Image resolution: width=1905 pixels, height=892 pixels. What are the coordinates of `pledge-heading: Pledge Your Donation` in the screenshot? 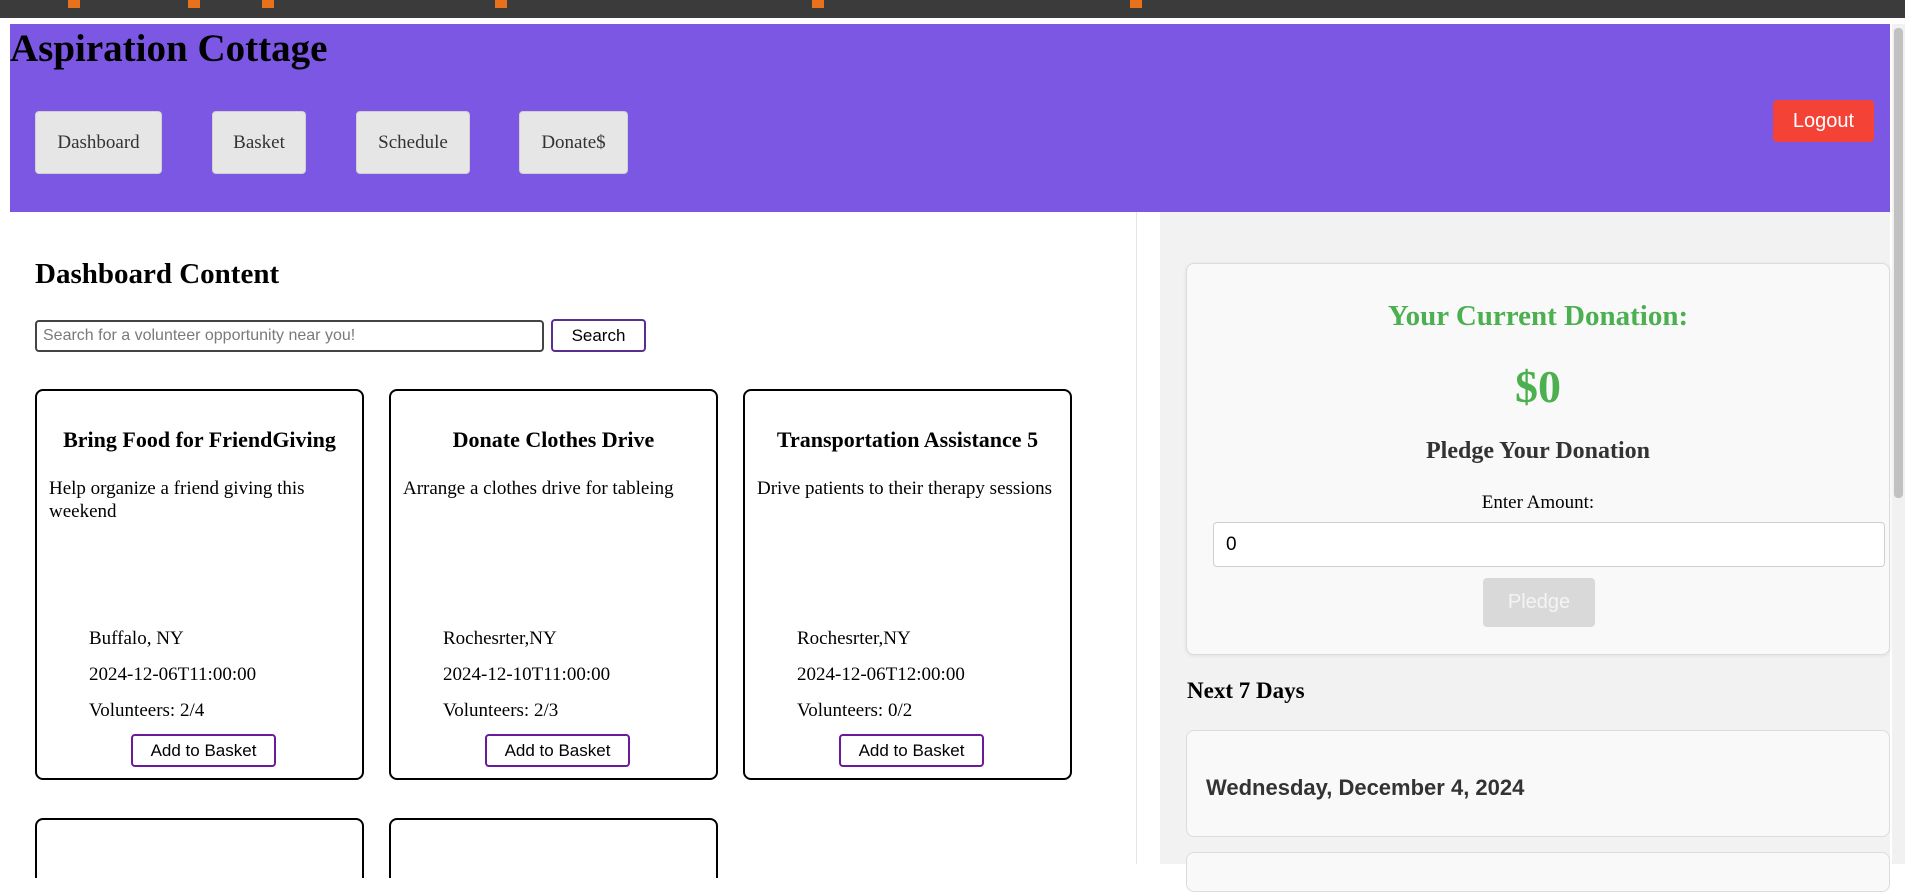 It's located at (1537, 451).